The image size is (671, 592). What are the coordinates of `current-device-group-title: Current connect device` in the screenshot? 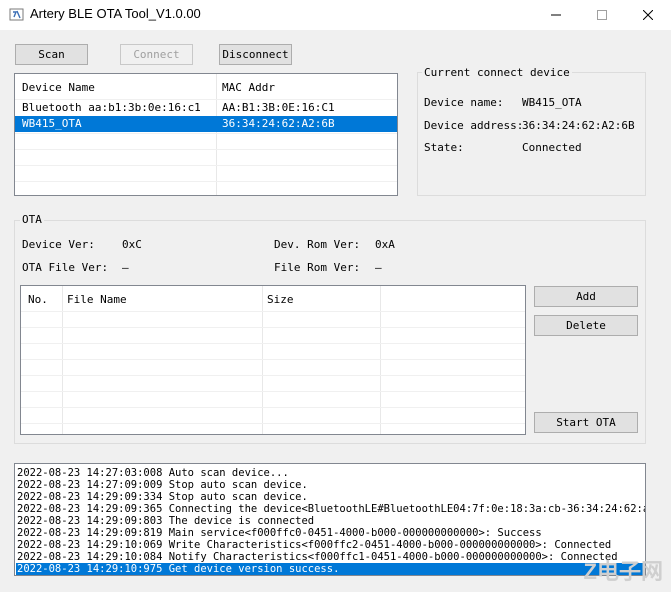 It's located at (497, 72).